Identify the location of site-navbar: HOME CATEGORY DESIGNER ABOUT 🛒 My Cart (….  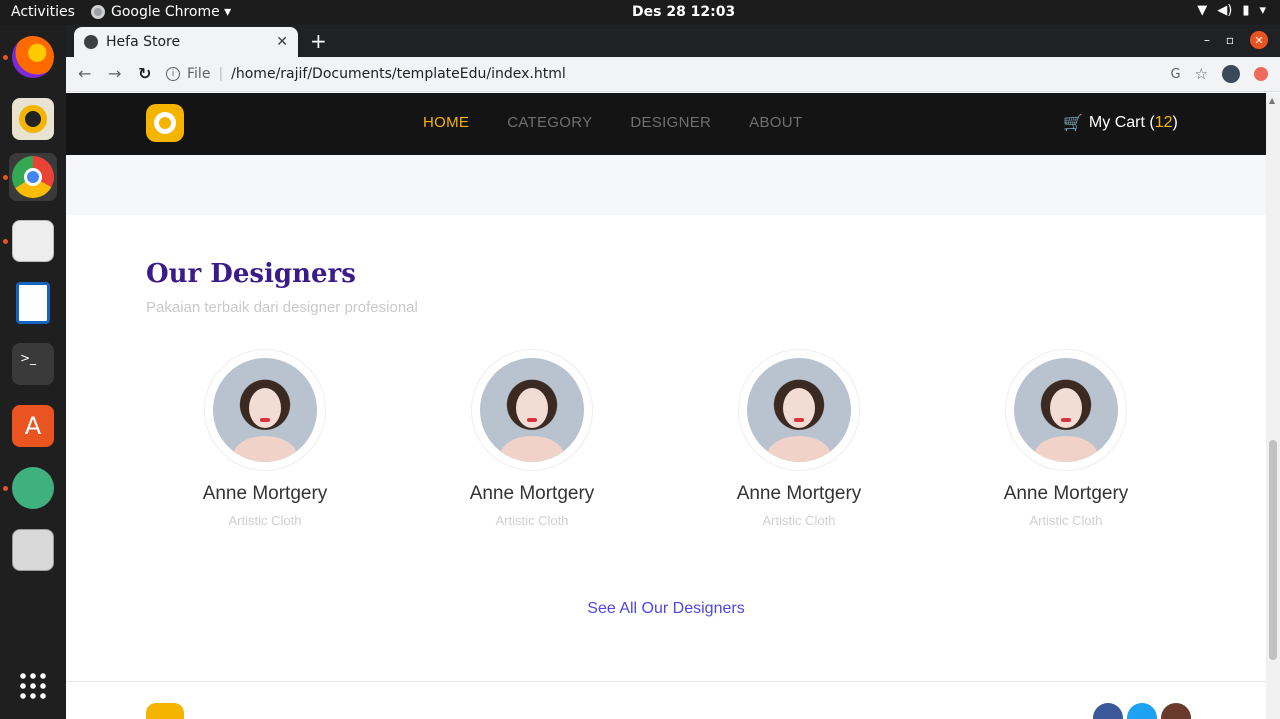
(666, 124).